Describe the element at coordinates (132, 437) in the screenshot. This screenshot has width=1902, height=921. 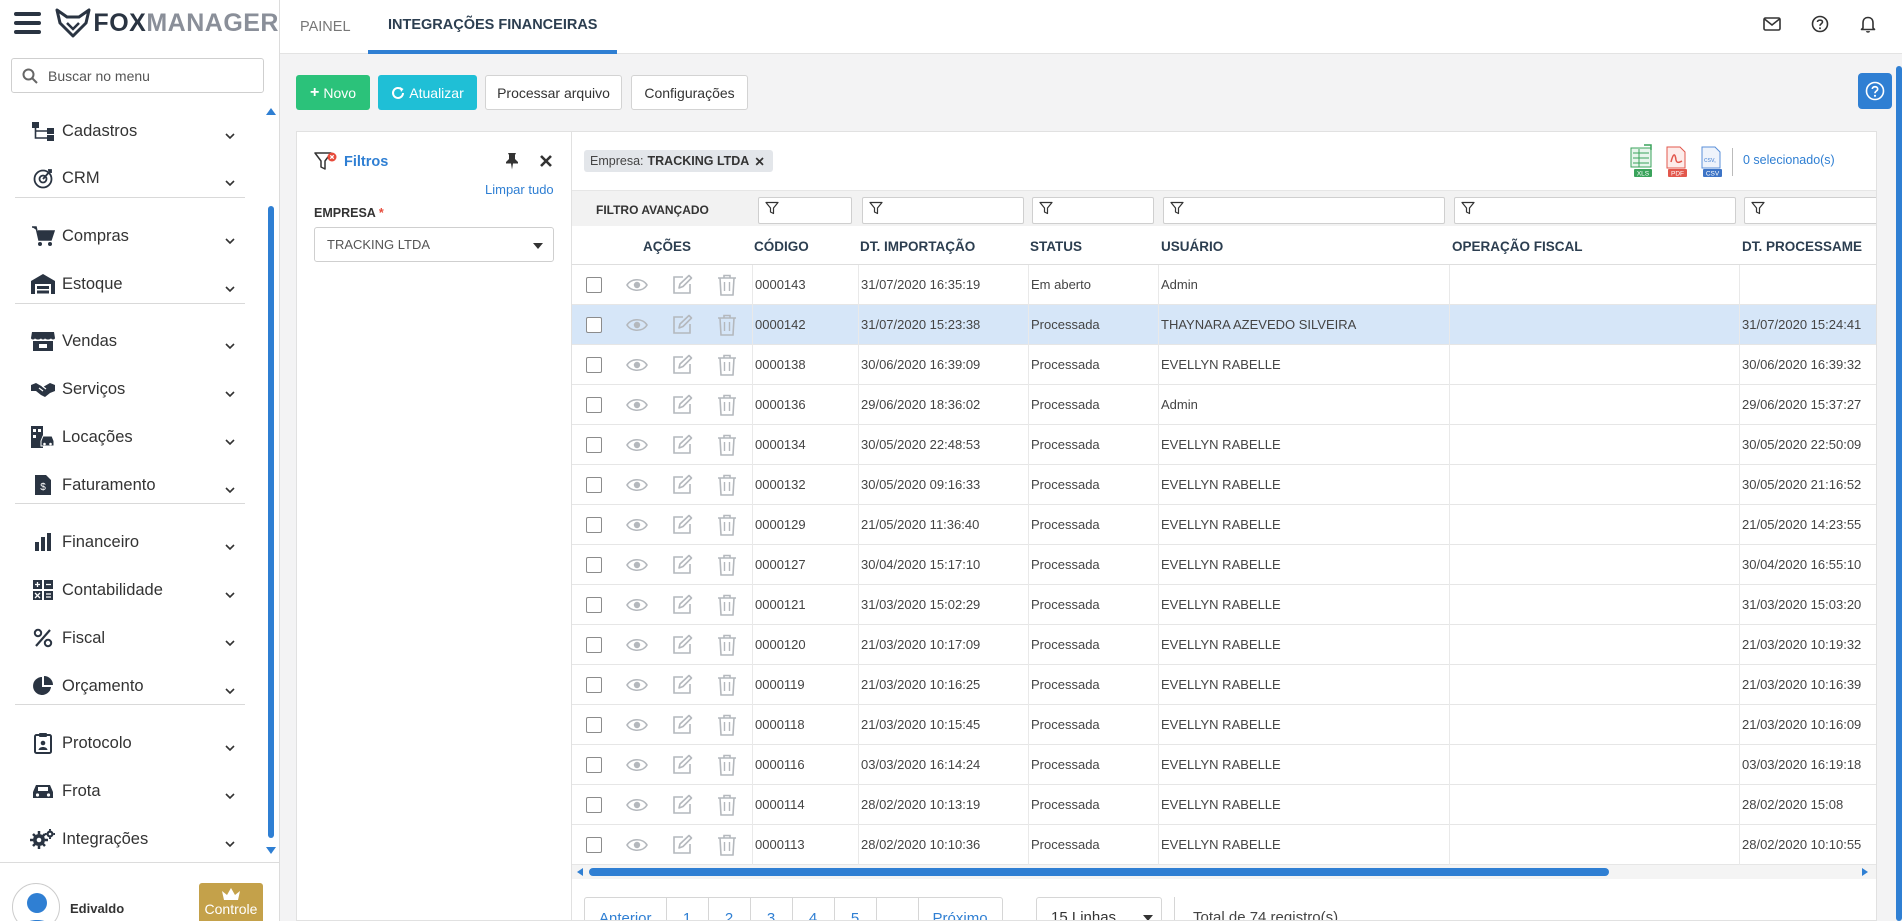
I see `sidebar-item-locacoes: Locações` at that location.